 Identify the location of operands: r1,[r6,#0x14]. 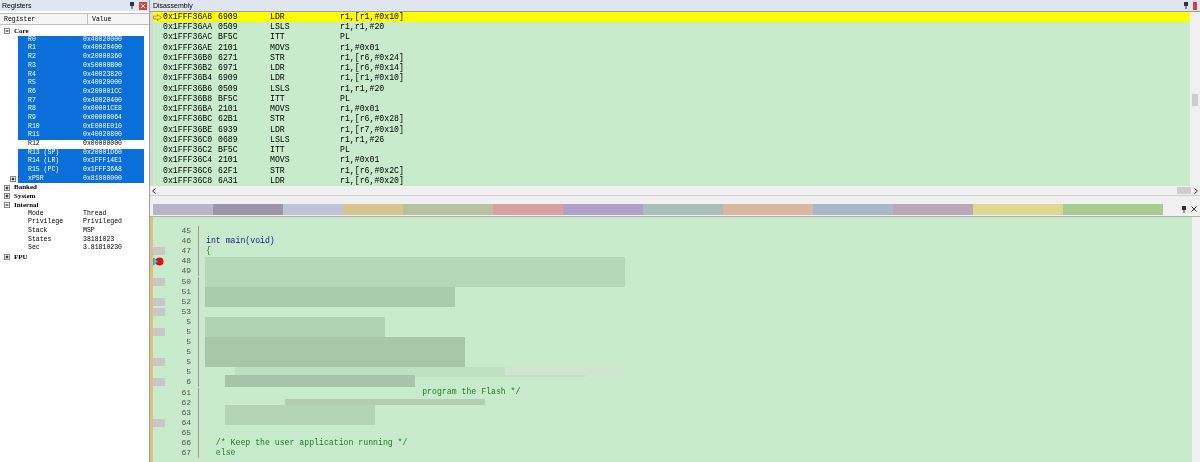
(372, 68).